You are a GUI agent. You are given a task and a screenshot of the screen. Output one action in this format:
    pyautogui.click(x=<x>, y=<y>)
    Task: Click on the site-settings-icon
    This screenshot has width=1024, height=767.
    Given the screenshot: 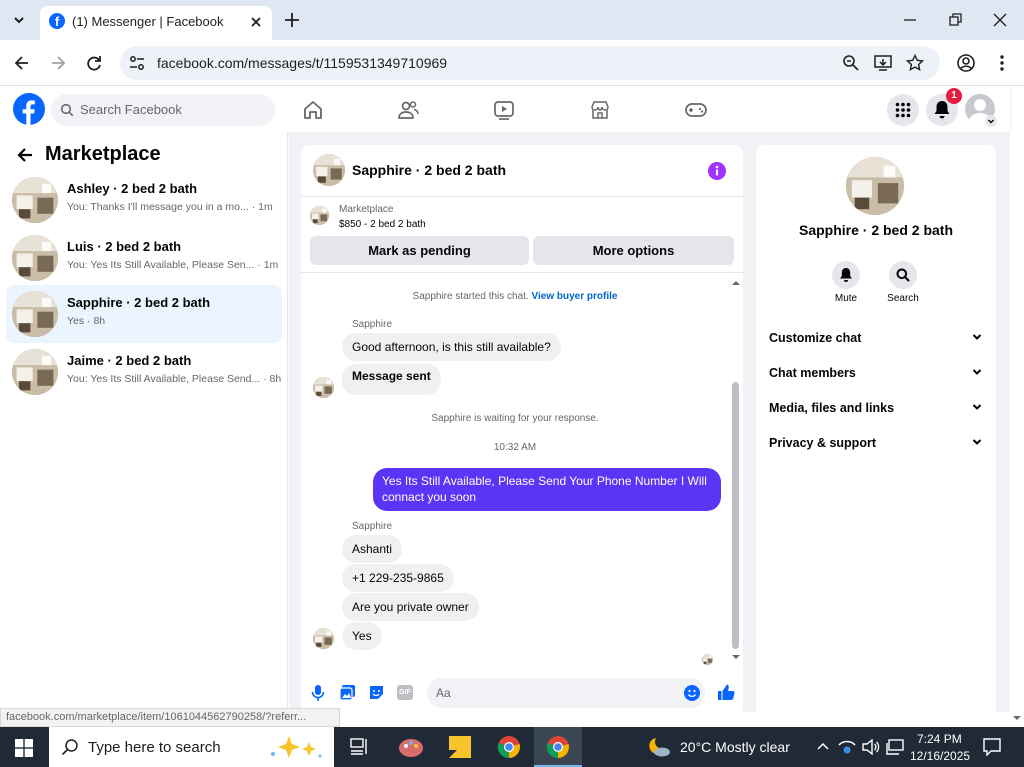 What is the action you would take?
    pyautogui.click(x=137, y=63)
    